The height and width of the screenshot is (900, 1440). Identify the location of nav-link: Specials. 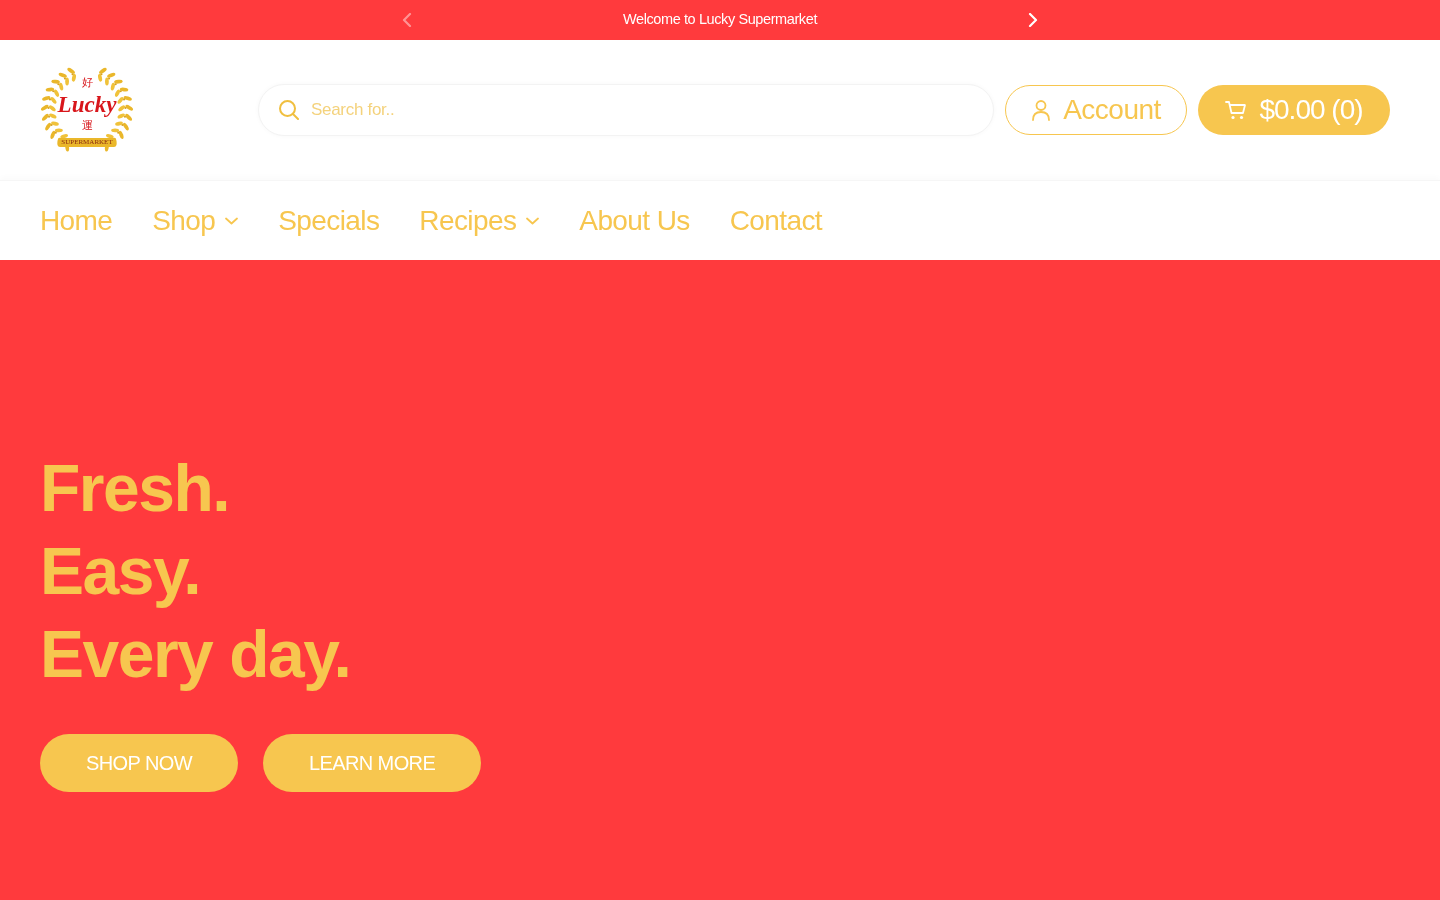
(329, 220).